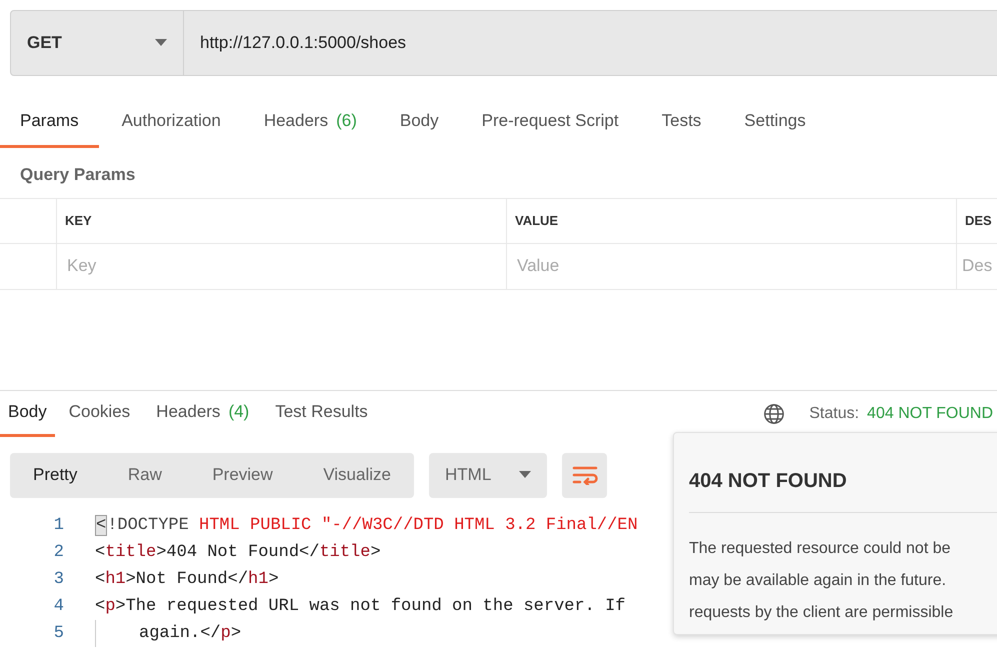 This screenshot has height=661, width=997. Describe the element at coordinates (366, 526) in the screenshot. I see `code-line: <!DOCTYPE HTML PUBLIC "-//W3C//DTD HTML 3.2 Final//EN` at that location.